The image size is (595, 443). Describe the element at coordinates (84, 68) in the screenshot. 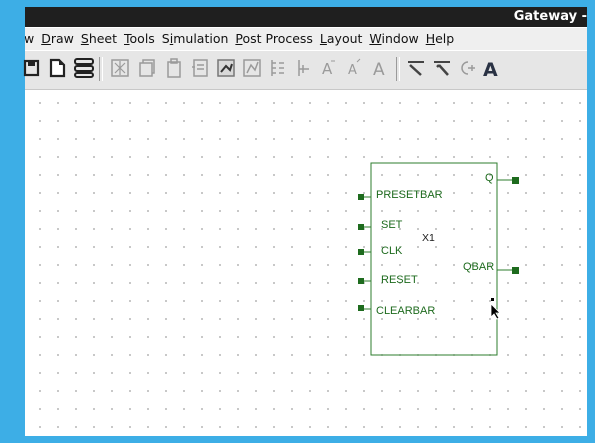

I see `stack-icon` at that location.